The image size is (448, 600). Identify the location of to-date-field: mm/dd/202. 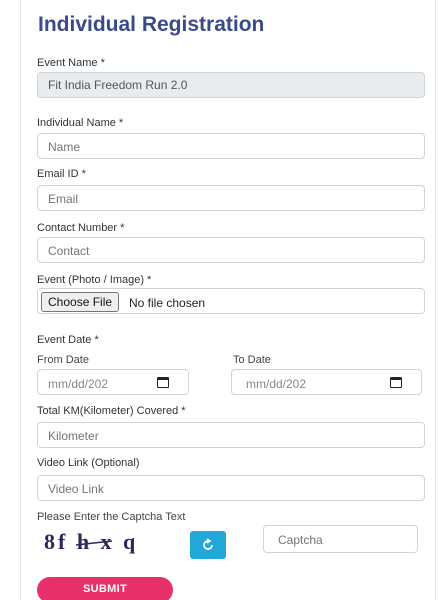
(326, 382).